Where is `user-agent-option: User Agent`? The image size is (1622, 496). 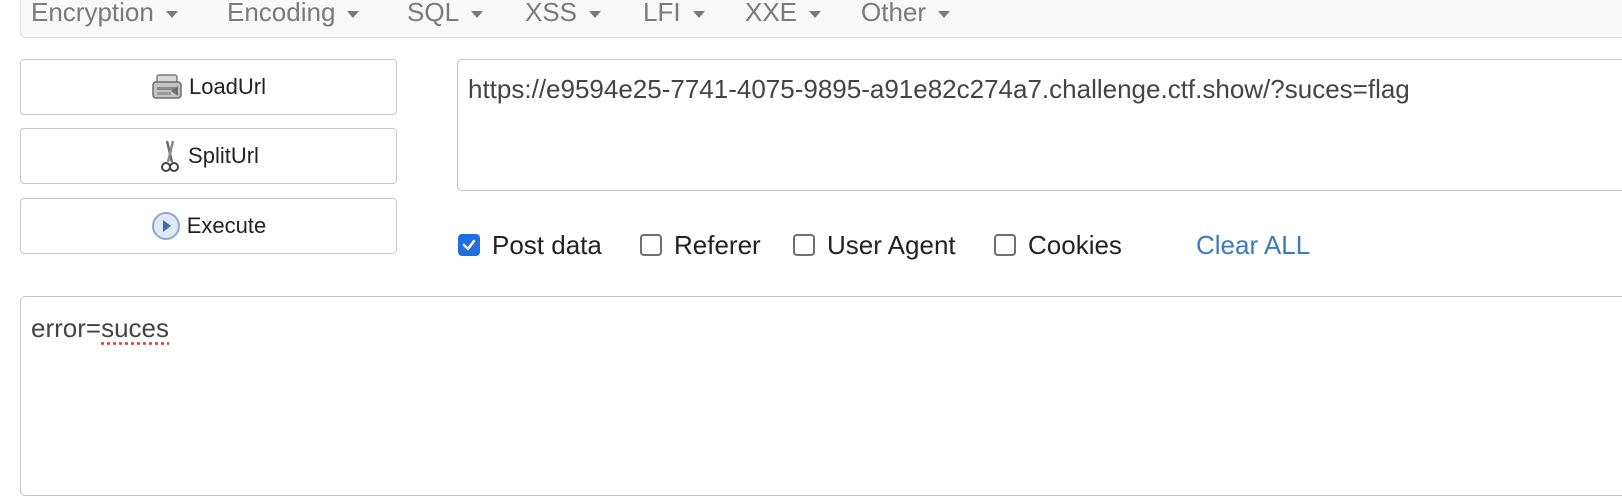
user-agent-option: User Agent is located at coordinates (874, 245).